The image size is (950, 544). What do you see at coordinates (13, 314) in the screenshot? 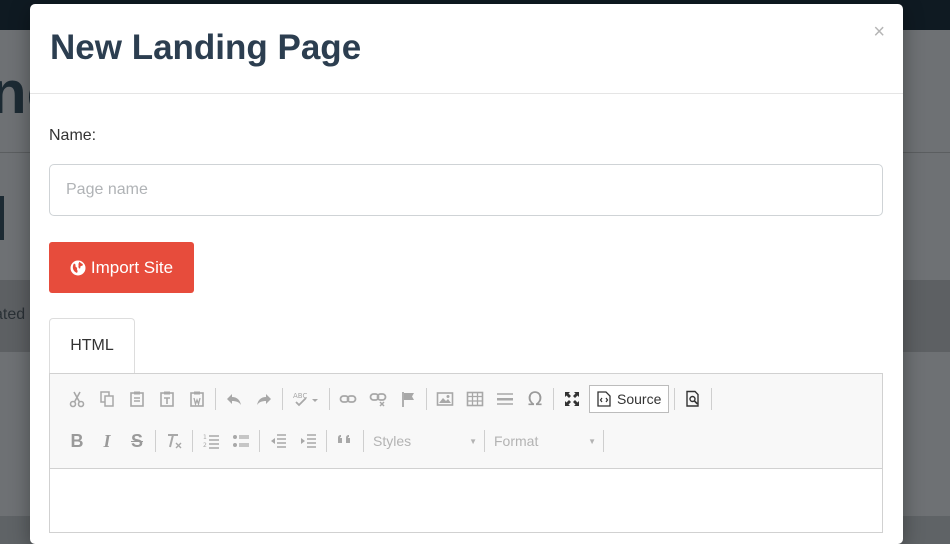
I see `background-band-text: ated` at bounding box center [13, 314].